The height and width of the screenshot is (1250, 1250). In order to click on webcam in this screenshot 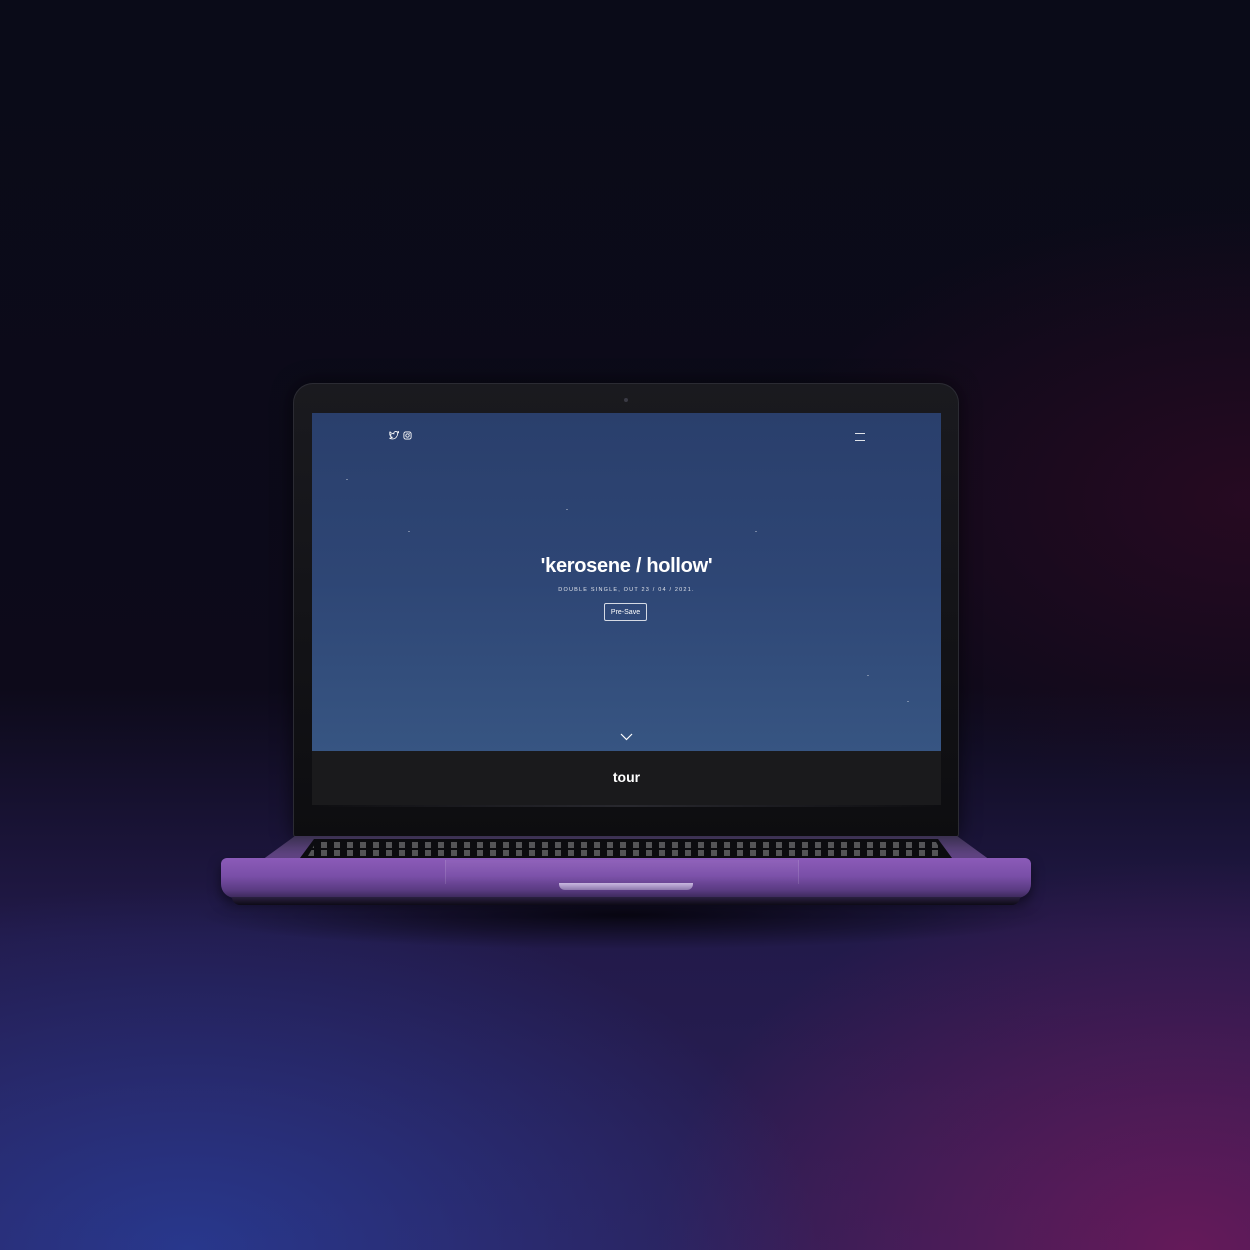, I will do `click(626, 400)`.